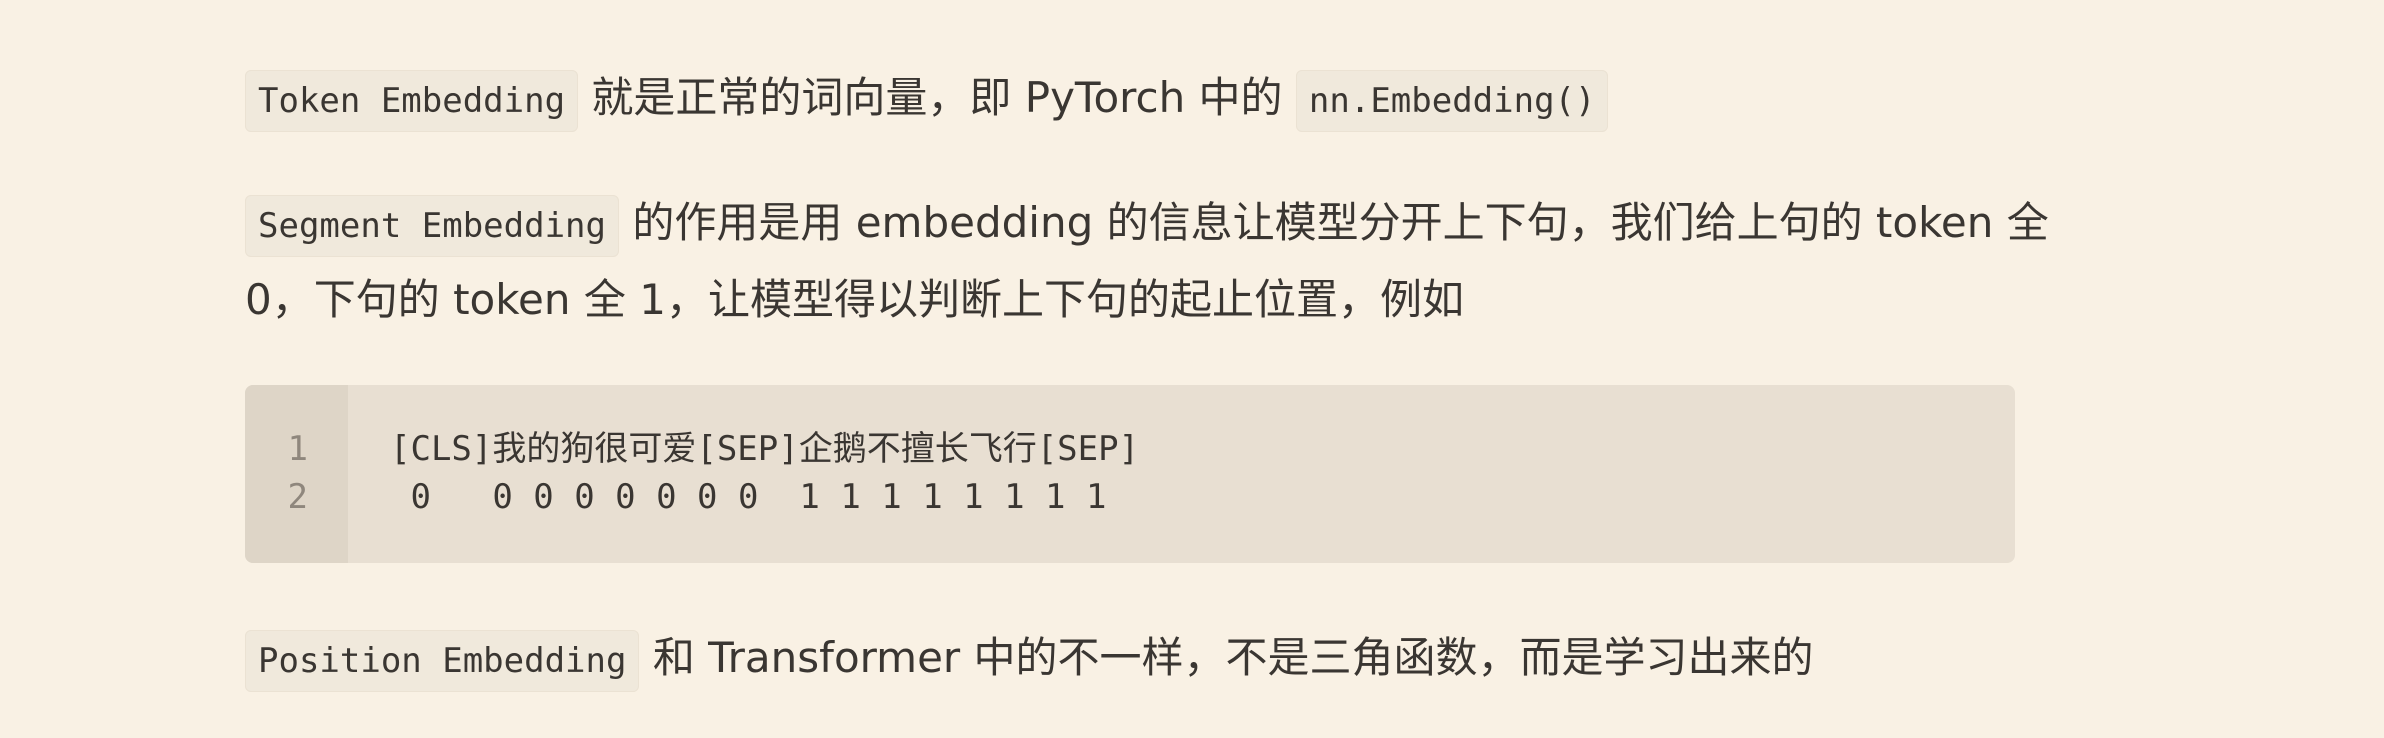  Describe the element at coordinates (297, 449) in the screenshot. I see `line-number: 1` at that location.